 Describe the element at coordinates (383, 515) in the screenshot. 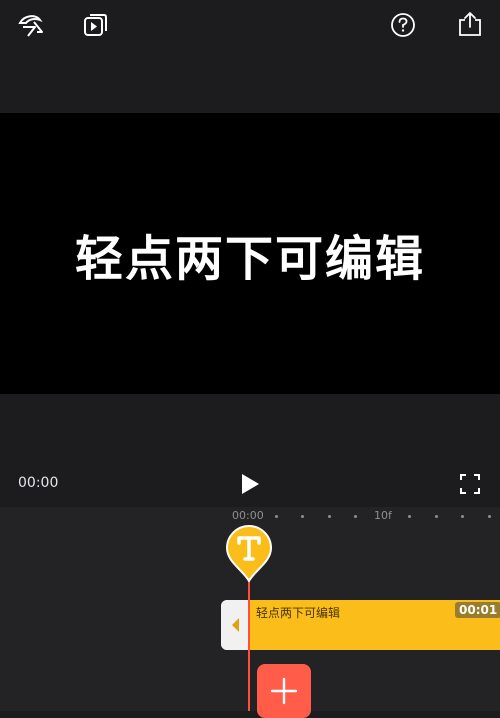

I see `ruler-mid-label: 10f` at that location.